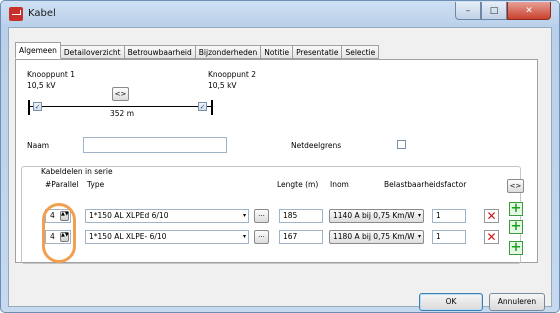 This screenshot has width=560, height=313. Describe the element at coordinates (425, 184) in the screenshot. I see `load-factor-header: Belastbaarheidsfactor` at that location.